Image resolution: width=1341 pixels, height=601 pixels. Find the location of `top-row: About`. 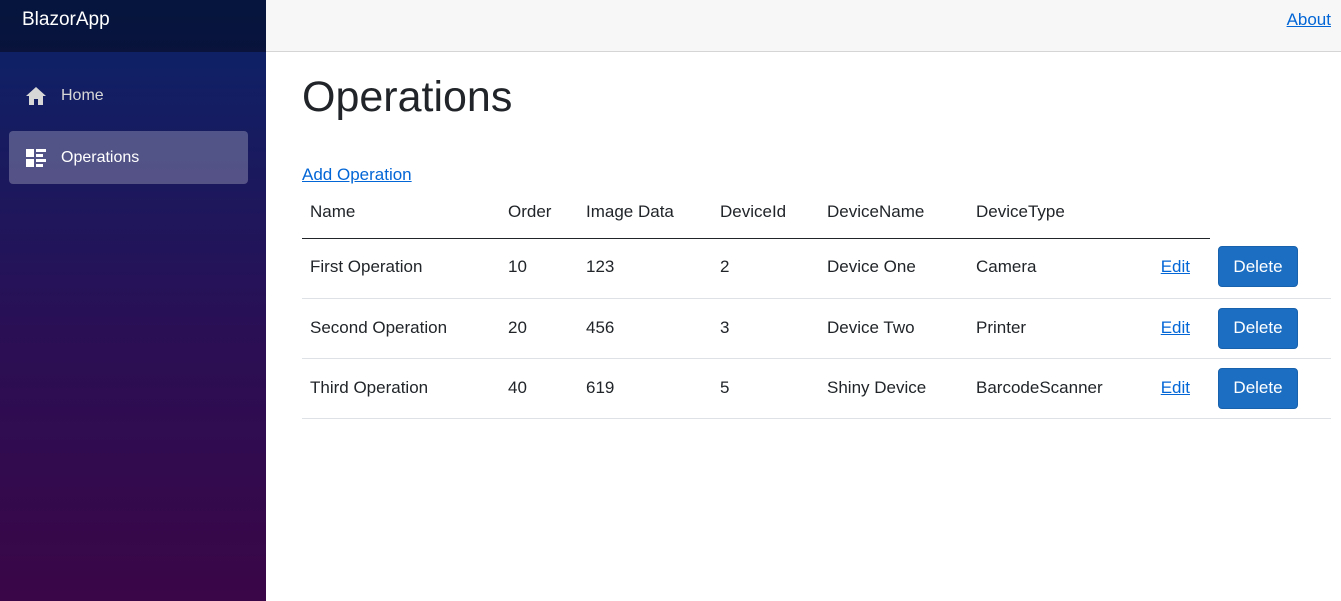

top-row: About is located at coordinates (803, 26).